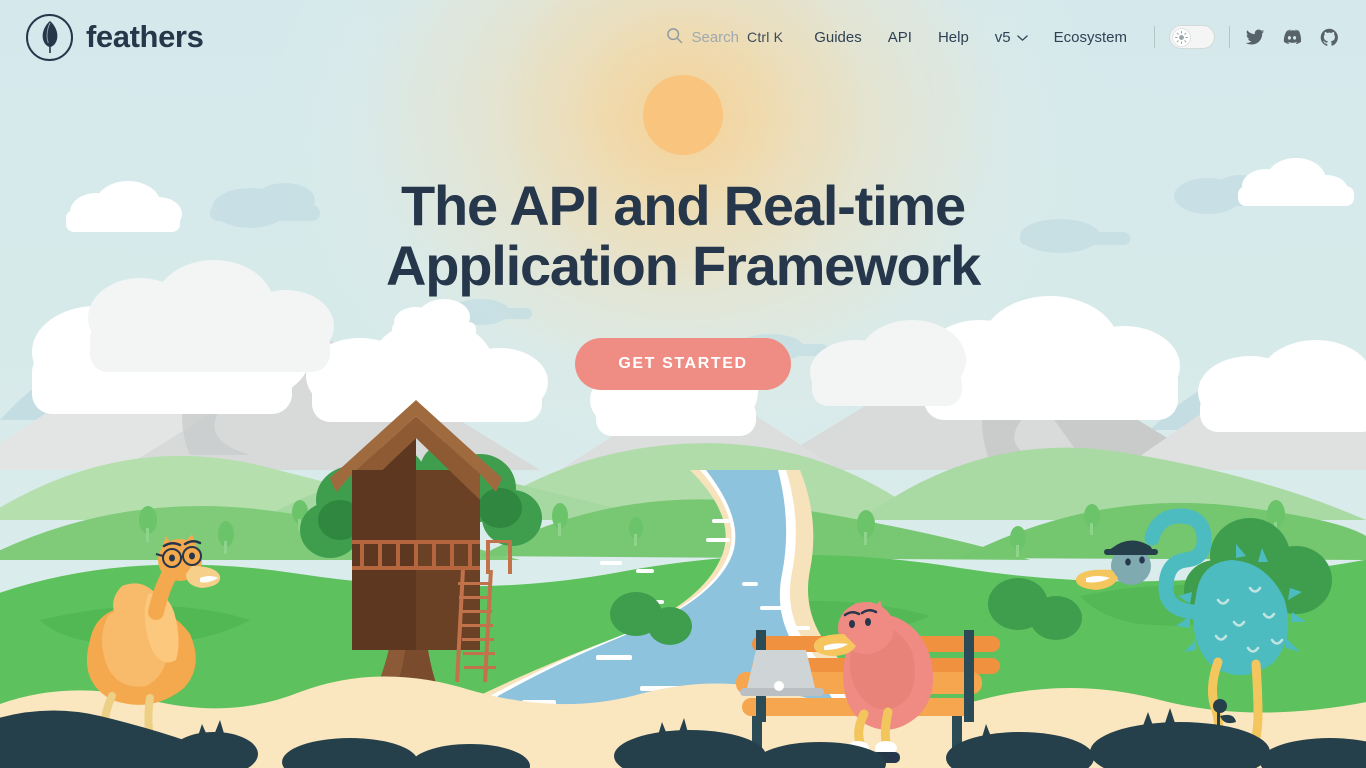  What do you see at coordinates (838, 37) in the screenshot?
I see `nav-link-guides: Guides` at bounding box center [838, 37].